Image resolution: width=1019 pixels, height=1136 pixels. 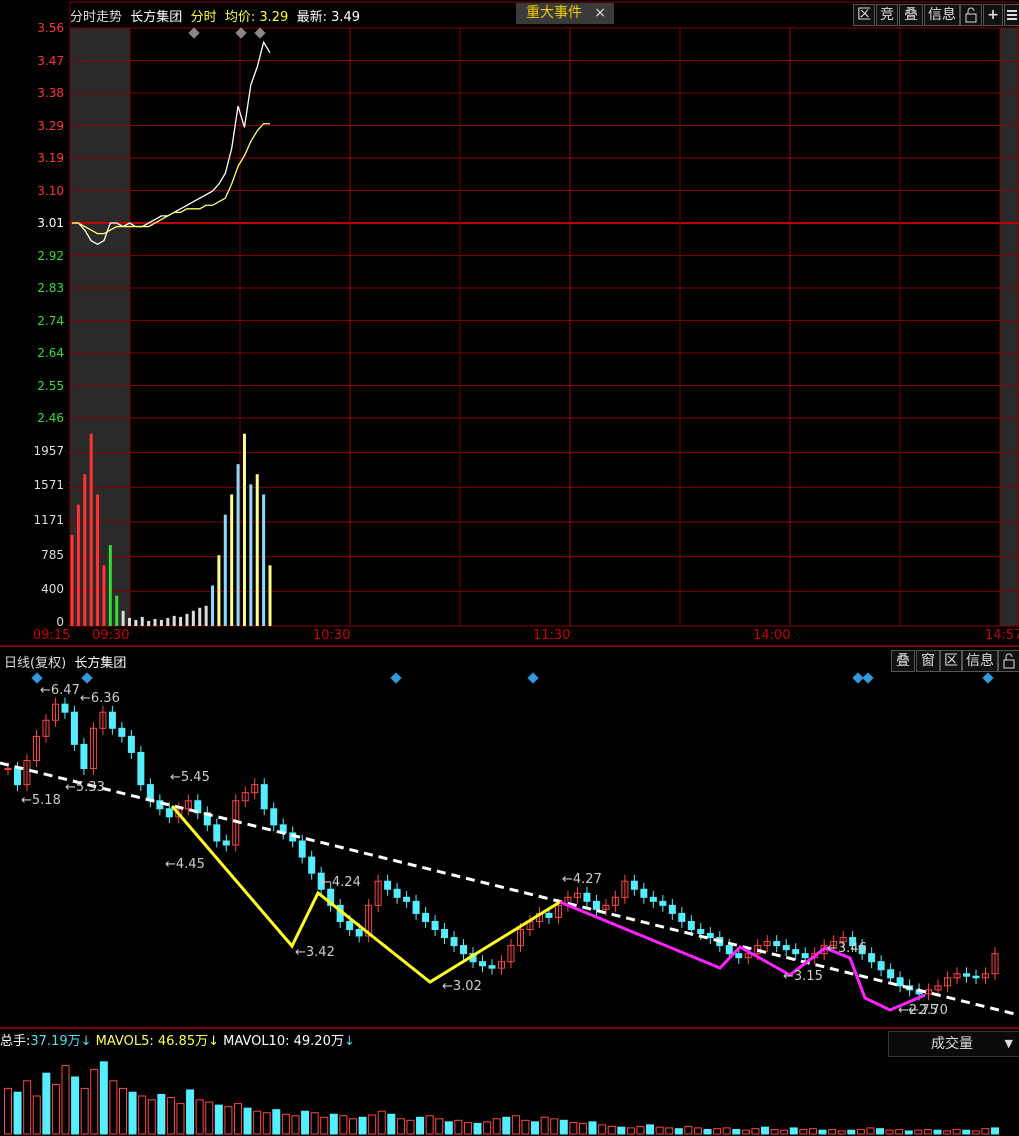 I want to click on intraday-header: 分时走势 长方集团 分时 均价: 3.29 最新: 3.49, so click(x=215, y=15).